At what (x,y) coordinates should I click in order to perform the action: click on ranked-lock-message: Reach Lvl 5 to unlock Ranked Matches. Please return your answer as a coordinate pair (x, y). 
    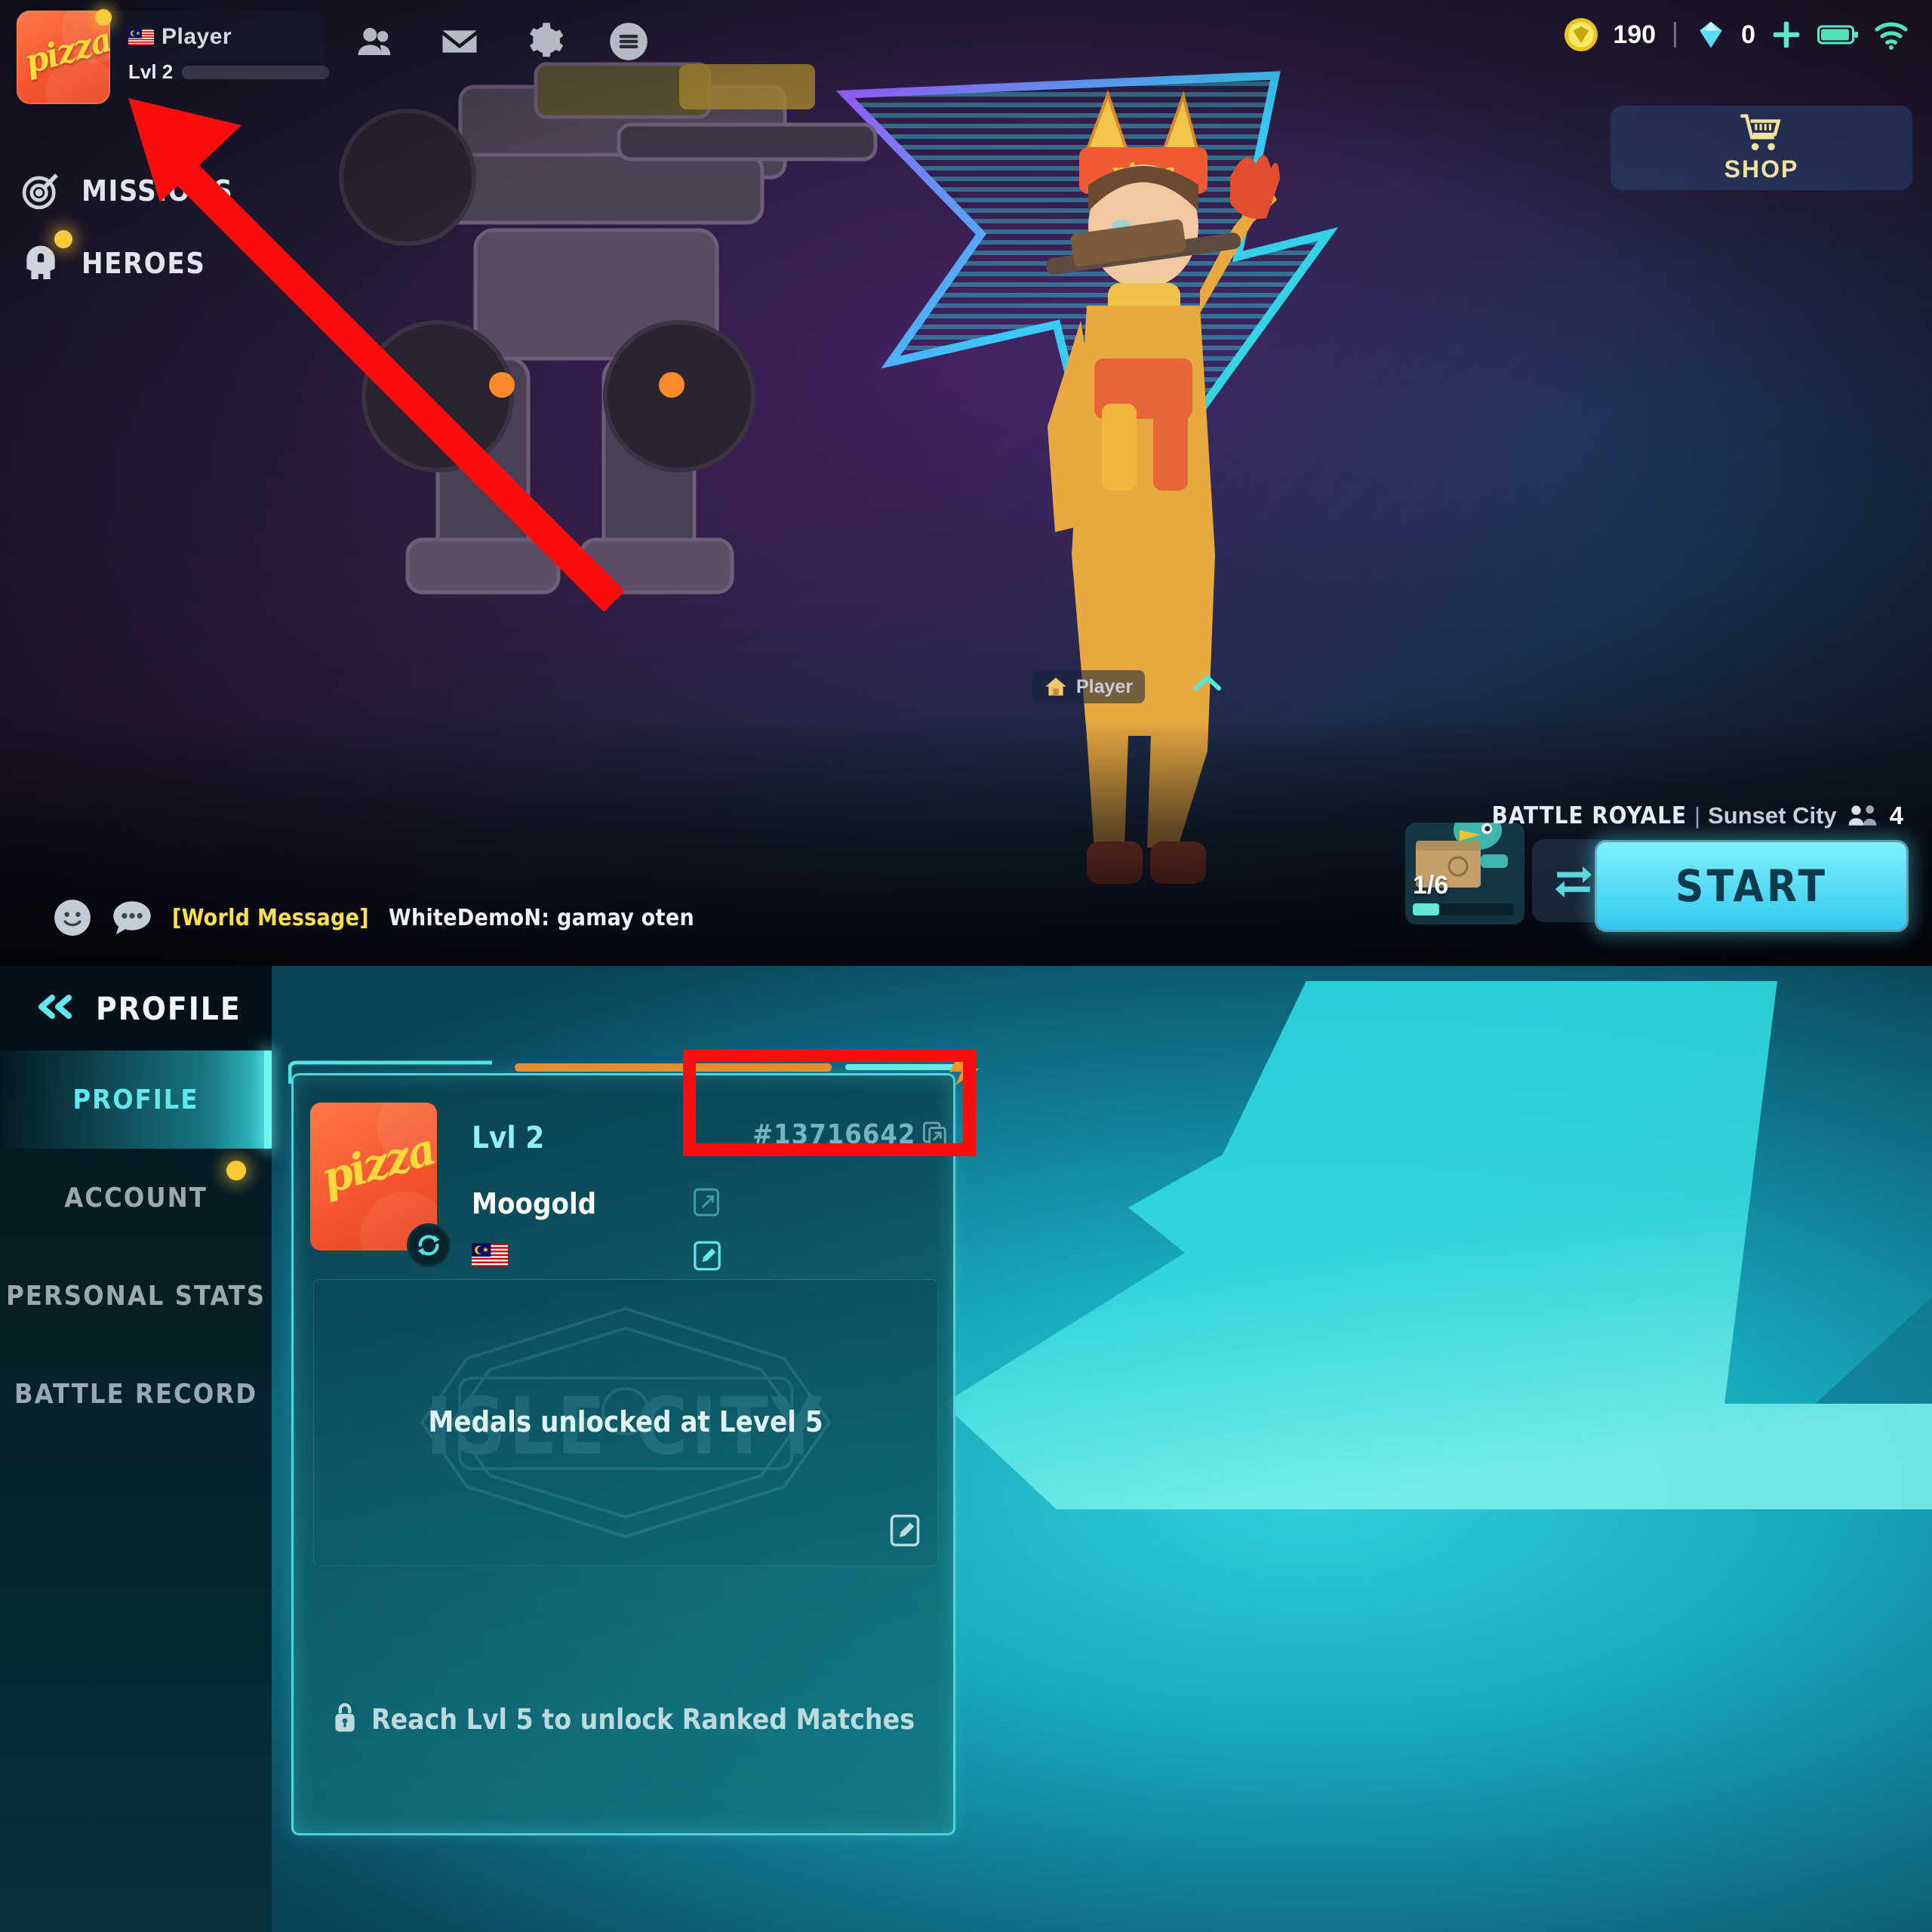
    Looking at the image, I should click on (643, 1719).